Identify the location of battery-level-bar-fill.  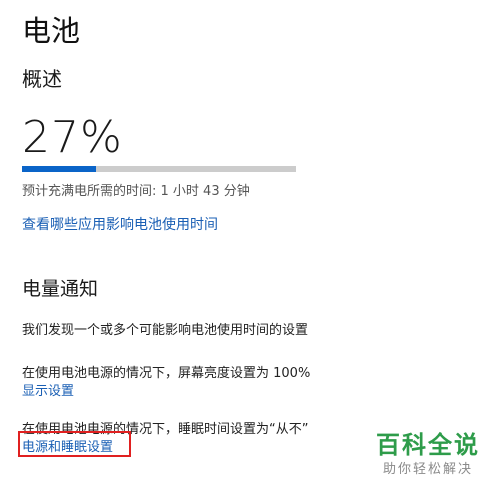
(59, 169).